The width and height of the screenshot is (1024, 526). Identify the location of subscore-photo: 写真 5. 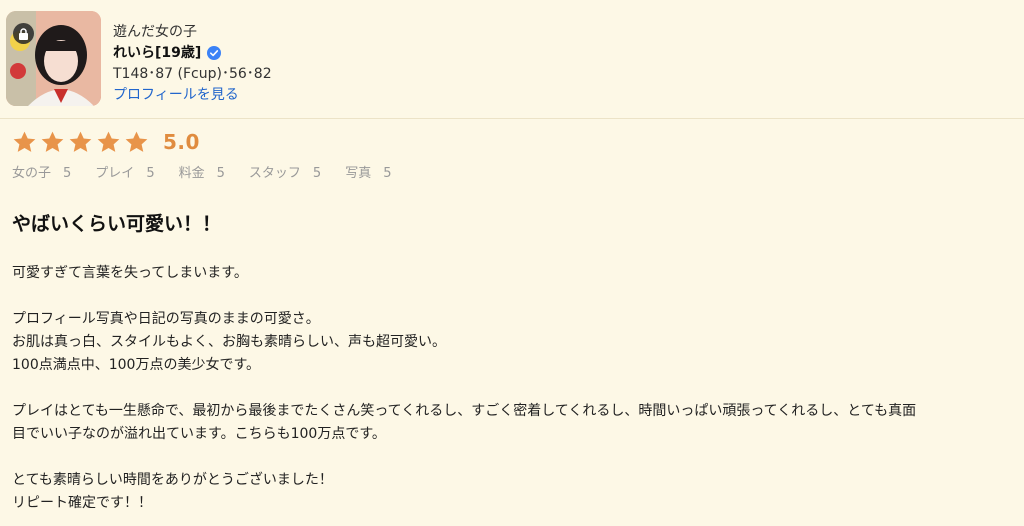
(368, 174).